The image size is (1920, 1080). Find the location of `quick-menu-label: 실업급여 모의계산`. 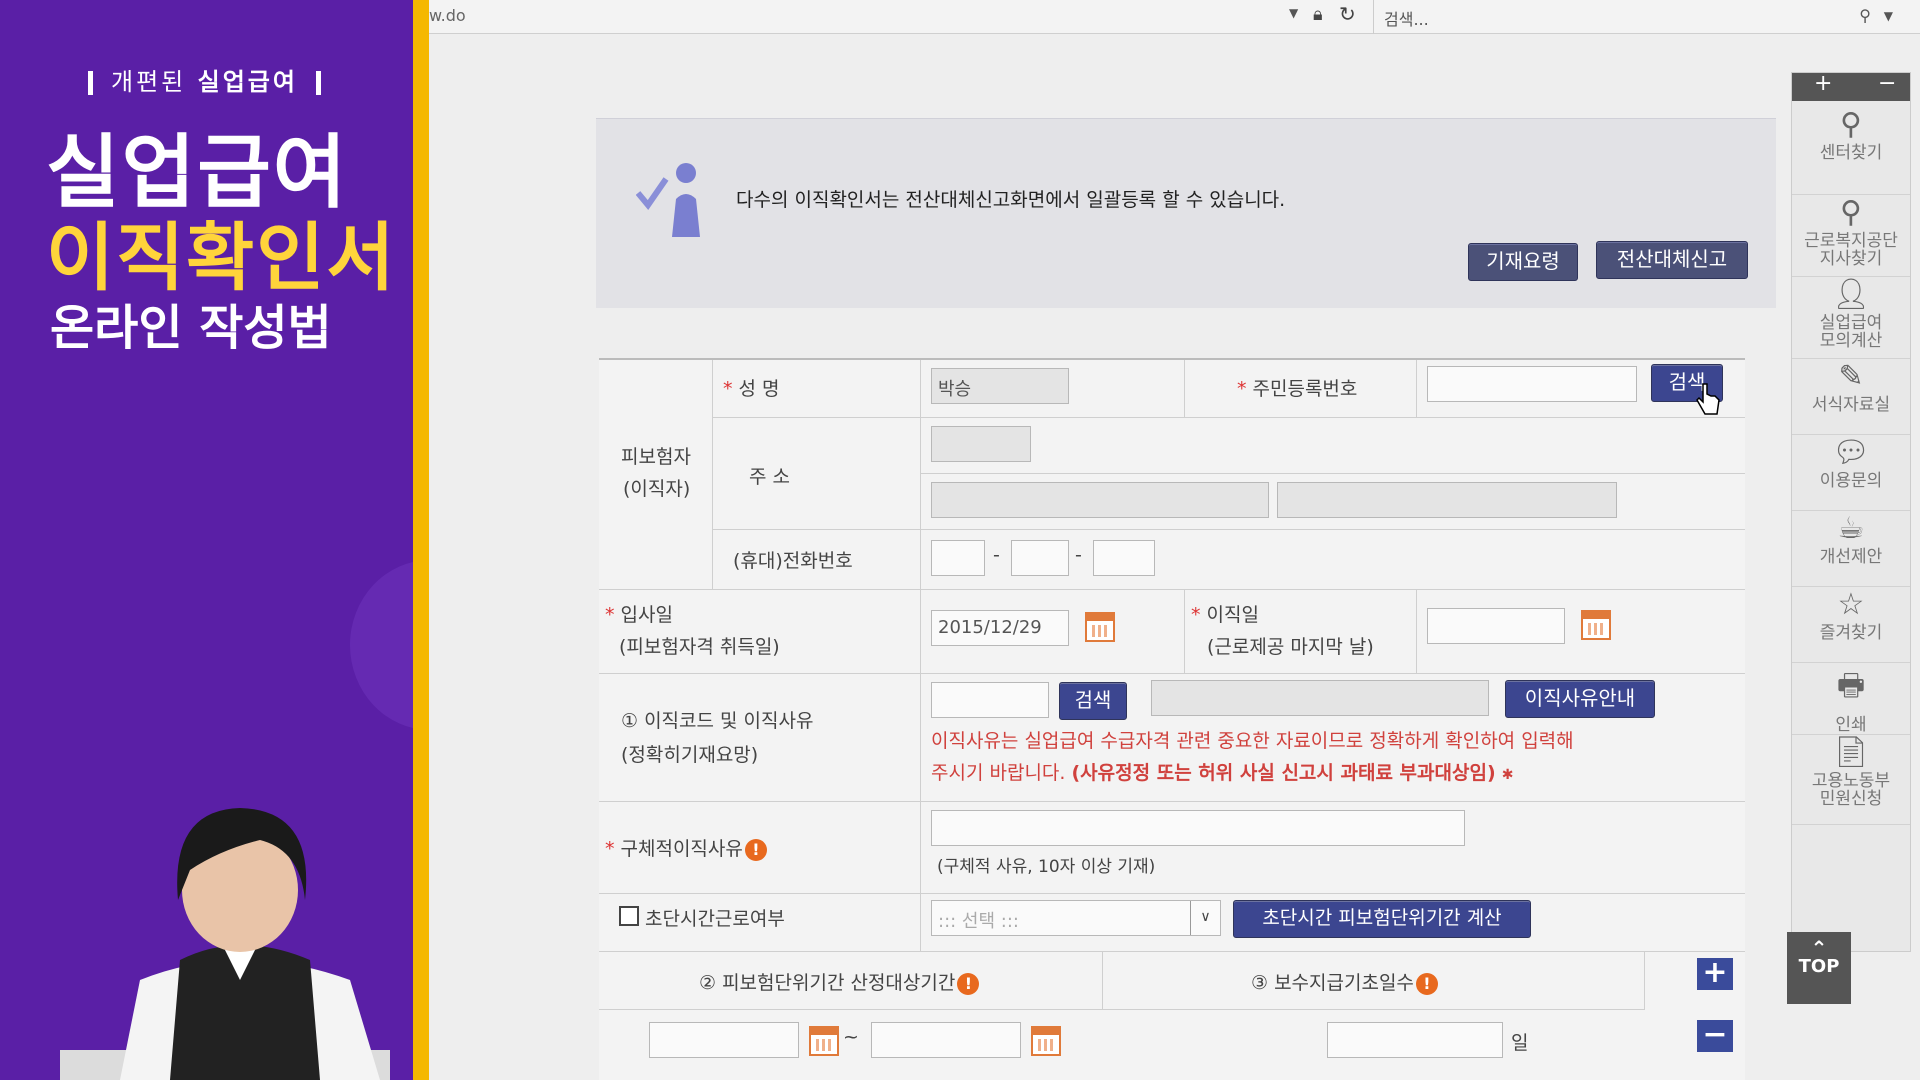

quick-menu-label: 실업급여 모의계산 is located at coordinates (1851, 332).